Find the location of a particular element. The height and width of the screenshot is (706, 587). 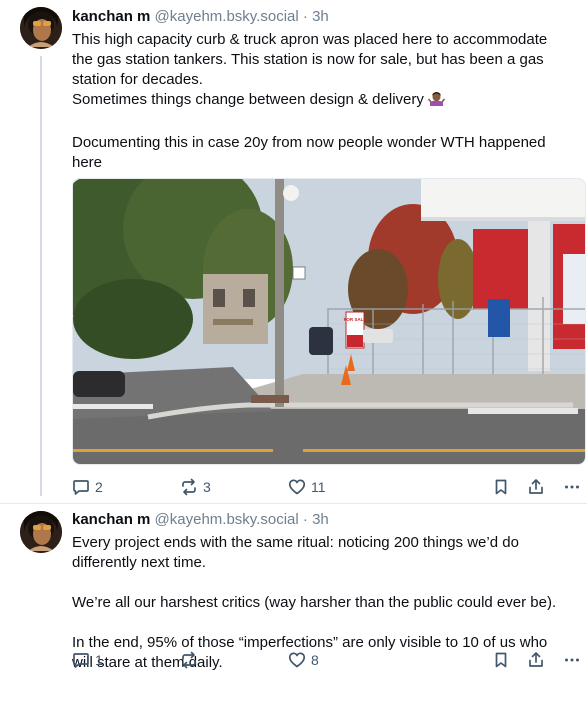

thread-line is located at coordinates (41, 276).